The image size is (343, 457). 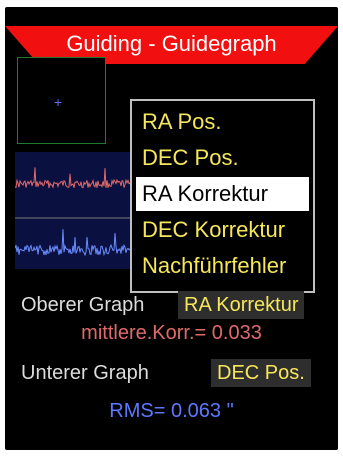 I want to click on page-title: Guiding - Guidegraph, so click(x=171, y=43).